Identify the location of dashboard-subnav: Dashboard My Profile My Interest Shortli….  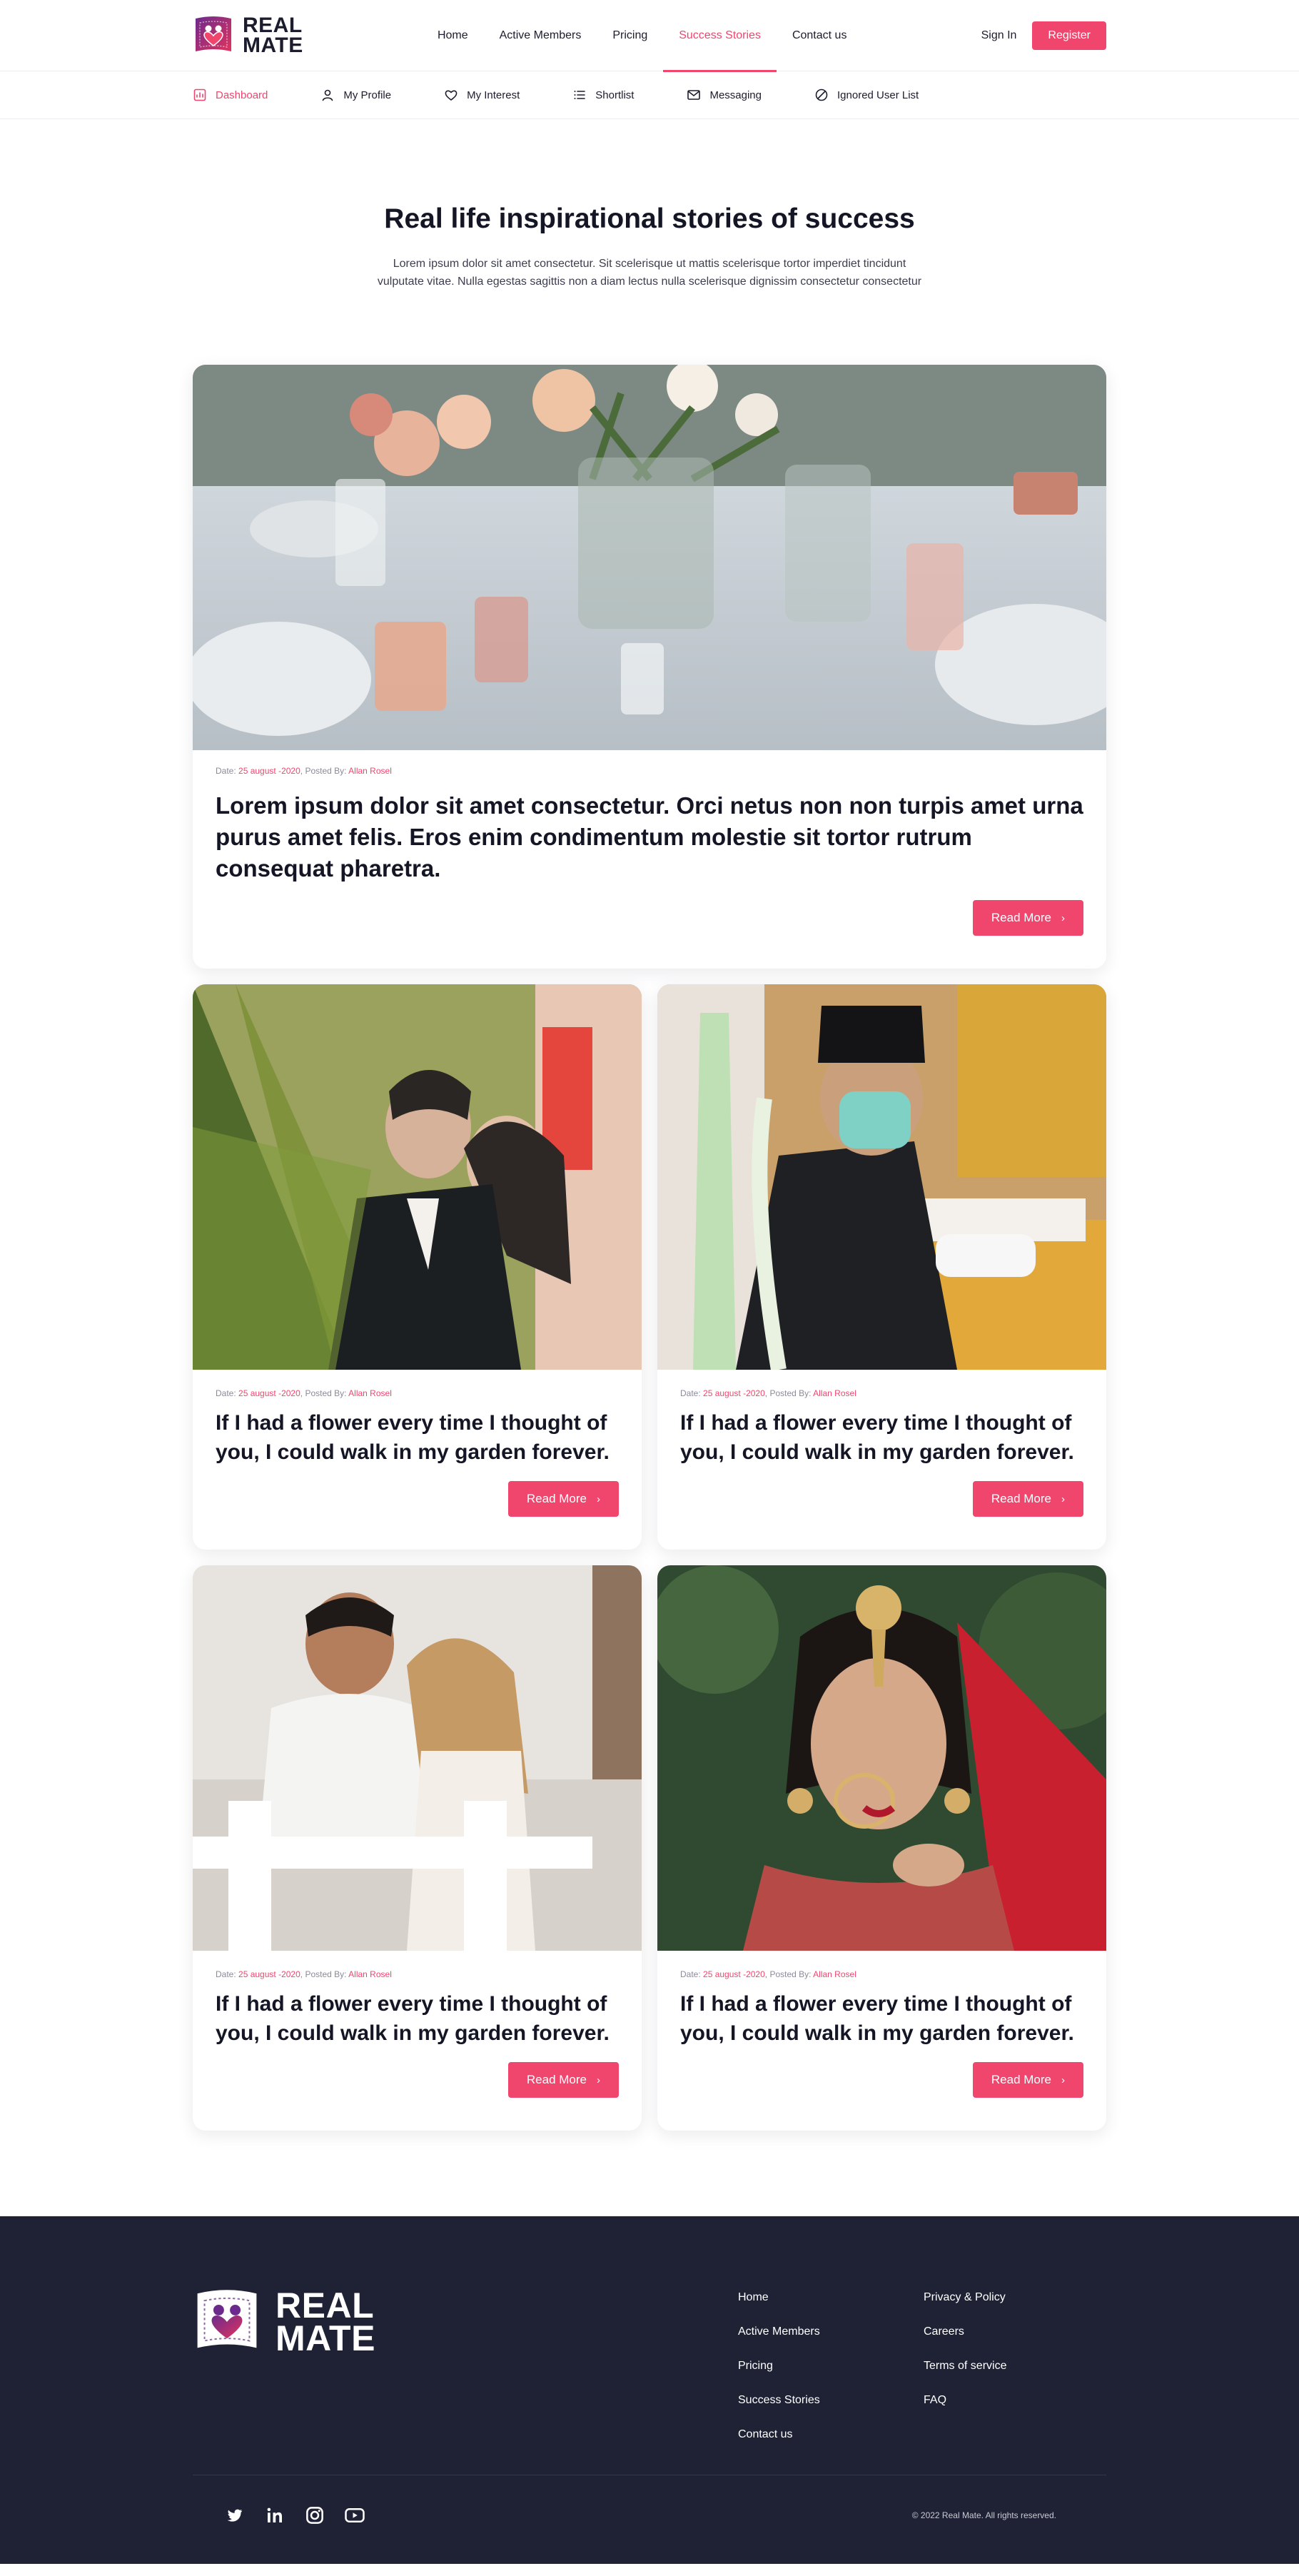
(649, 95).